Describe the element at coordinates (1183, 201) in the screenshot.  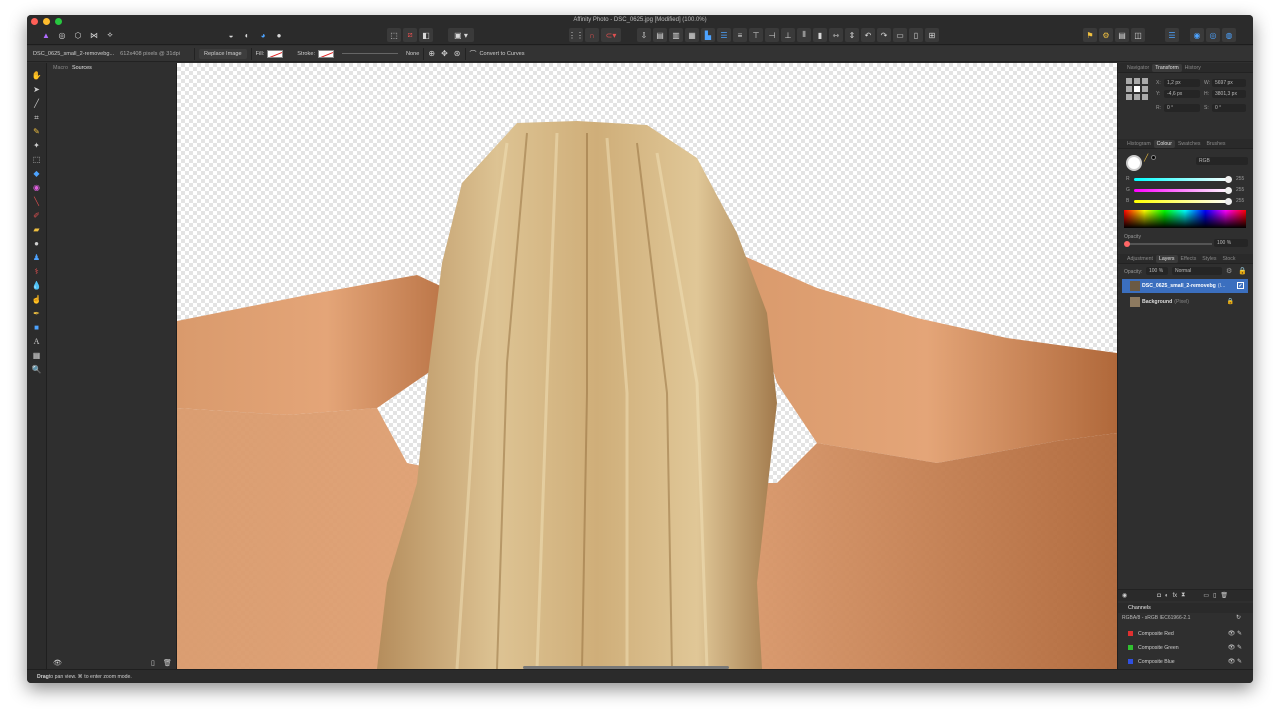
I see `blue-slider` at that location.